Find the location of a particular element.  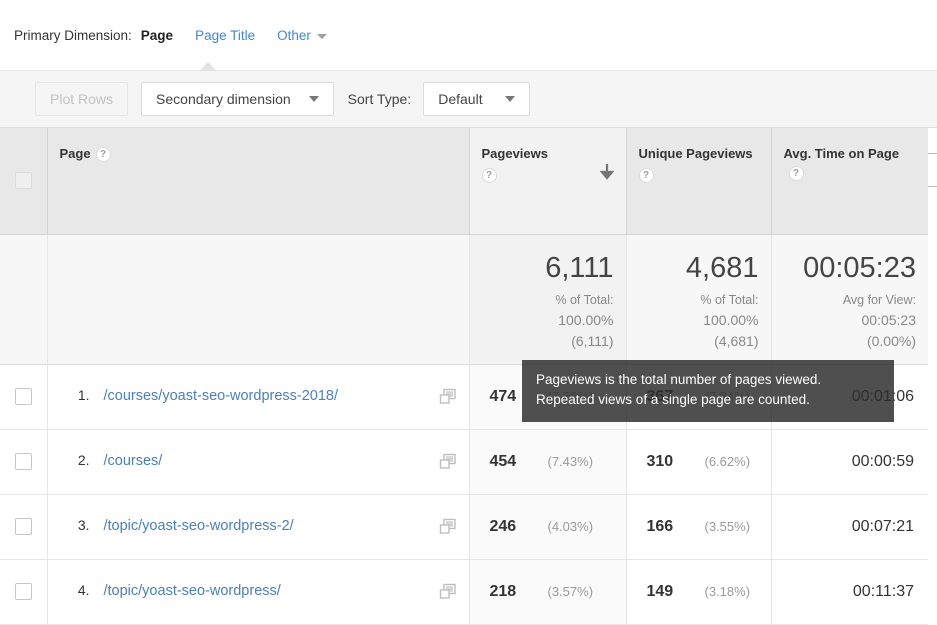

summary-unique-pageviews-paren: (4,681) is located at coordinates (736, 340).